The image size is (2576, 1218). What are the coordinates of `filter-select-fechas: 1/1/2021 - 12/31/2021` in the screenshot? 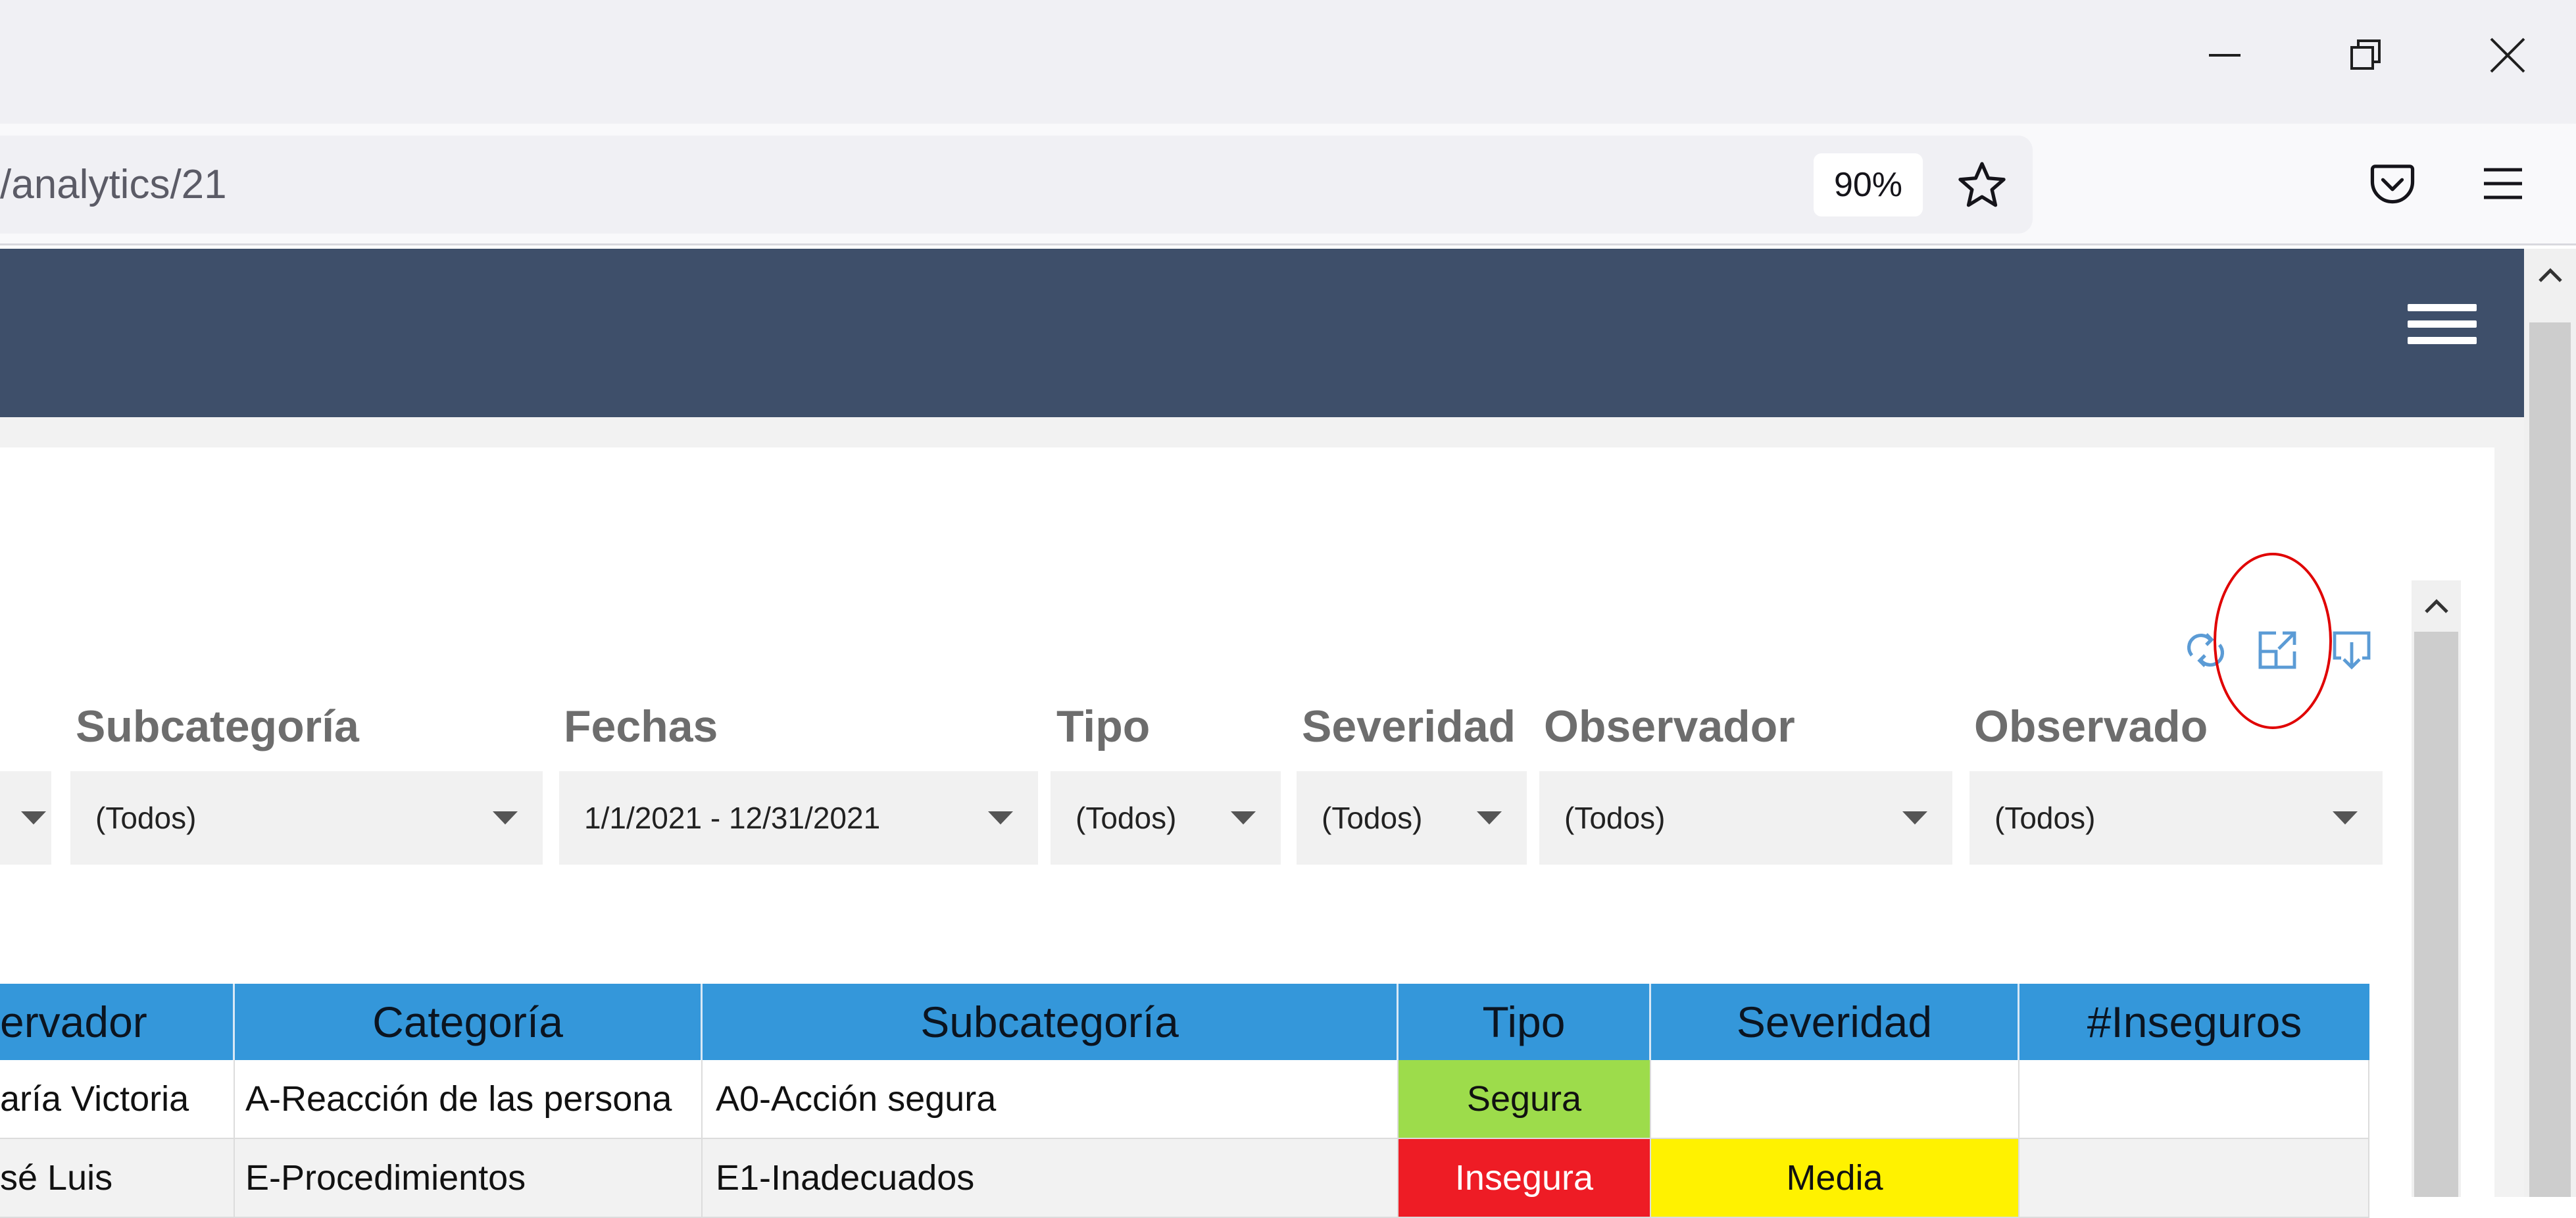 It's located at (798, 818).